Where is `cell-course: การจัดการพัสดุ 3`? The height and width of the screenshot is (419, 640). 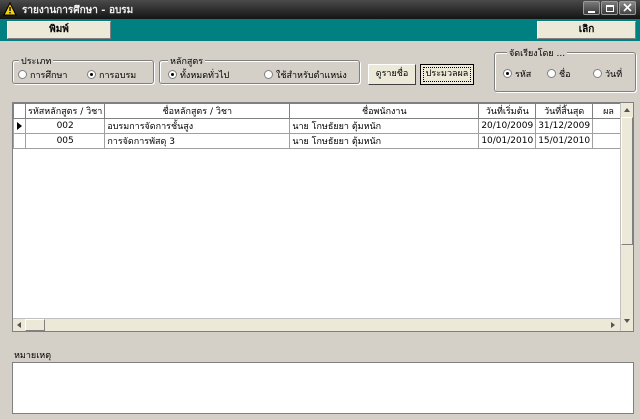
cell-course: การจัดการพัสดุ 3 is located at coordinates (197, 141).